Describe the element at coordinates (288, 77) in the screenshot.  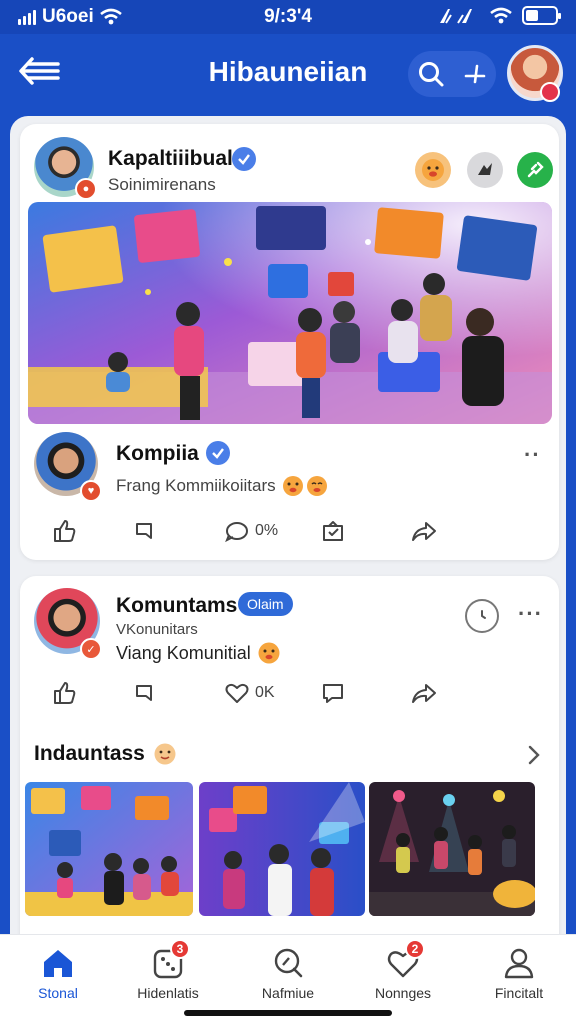
I see `app-header: Hibauneiian` at that location.